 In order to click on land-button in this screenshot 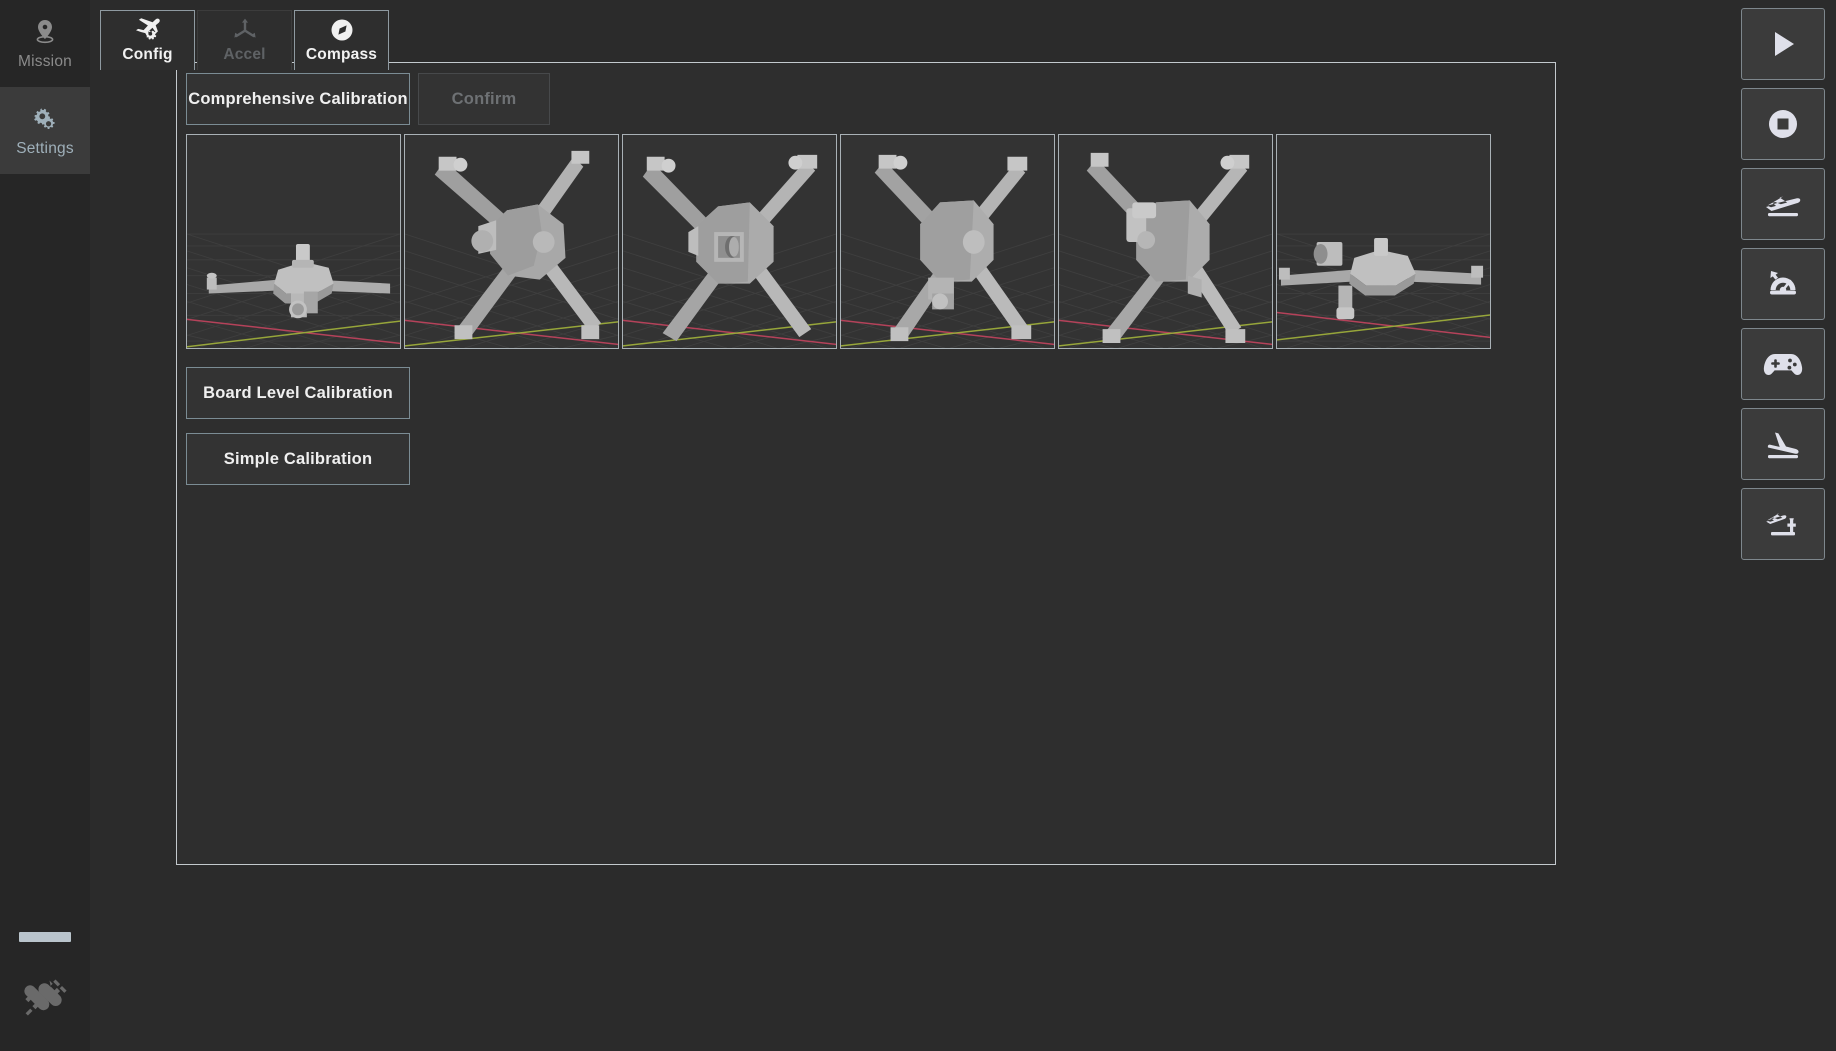, I will do `click(1783, 444)`.